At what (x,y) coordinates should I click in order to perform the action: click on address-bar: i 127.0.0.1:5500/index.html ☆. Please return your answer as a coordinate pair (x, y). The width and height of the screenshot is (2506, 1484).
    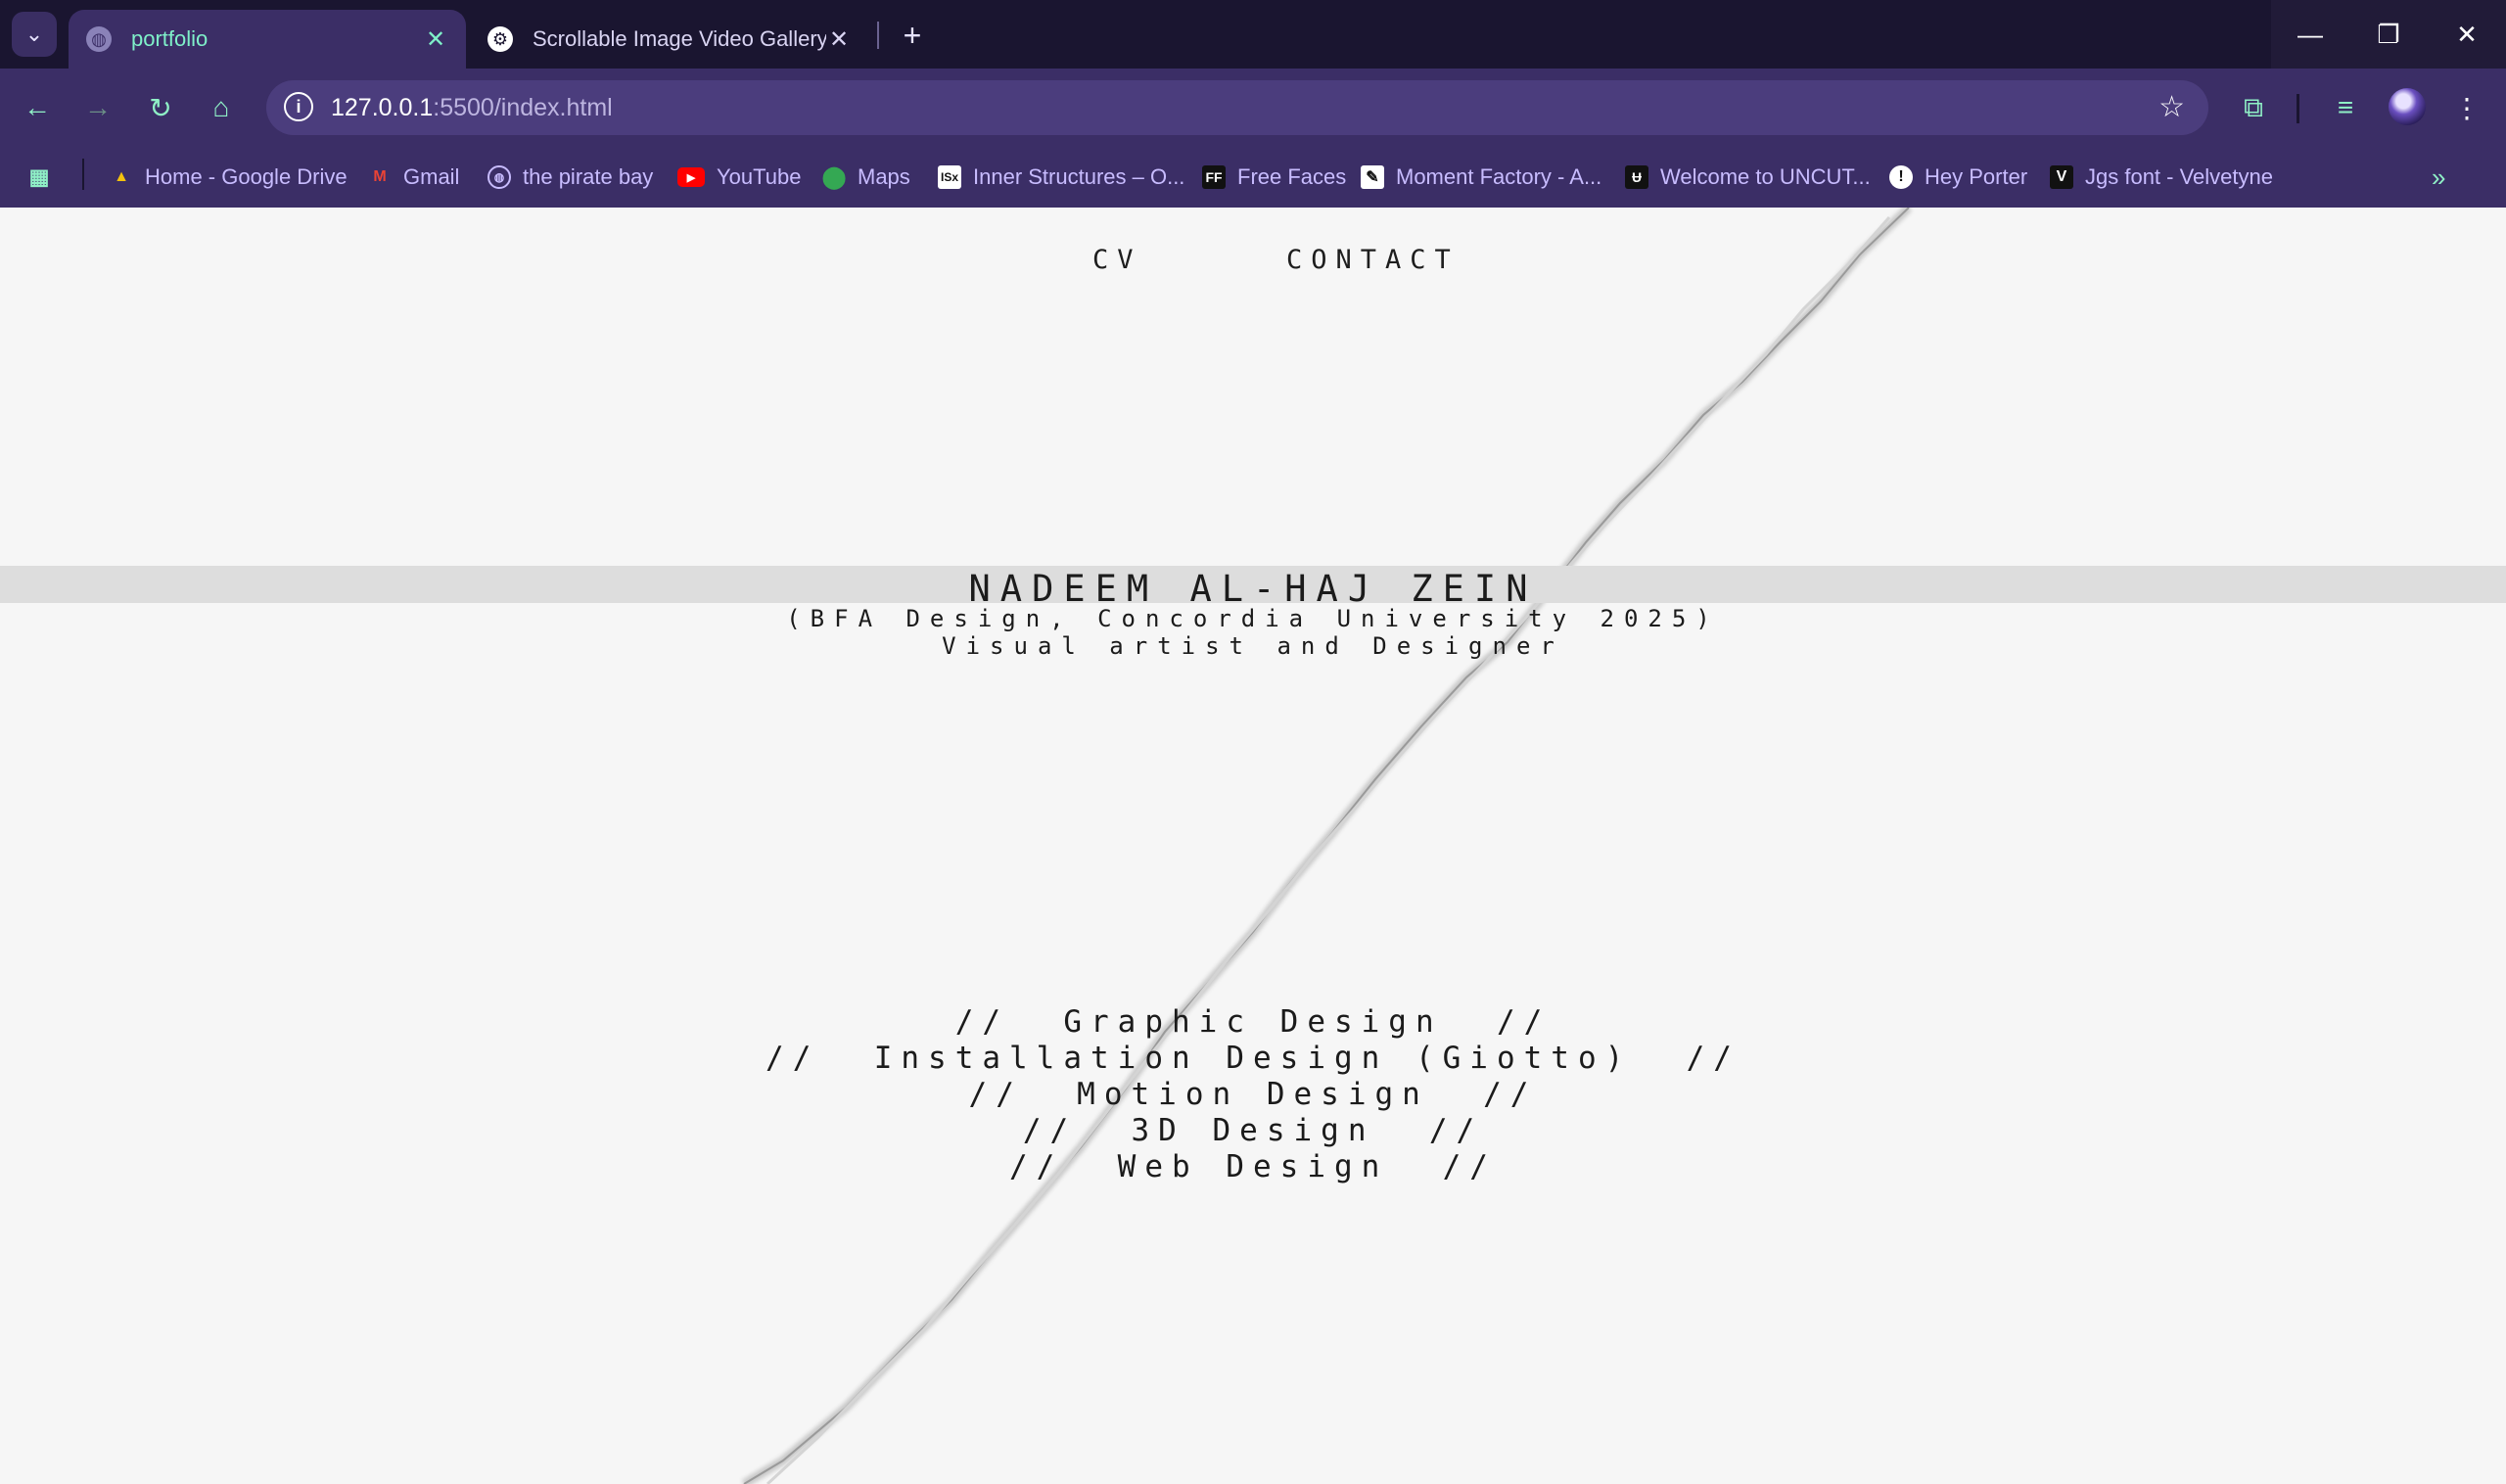
    Looking at the image, I should click on (1237, 107).